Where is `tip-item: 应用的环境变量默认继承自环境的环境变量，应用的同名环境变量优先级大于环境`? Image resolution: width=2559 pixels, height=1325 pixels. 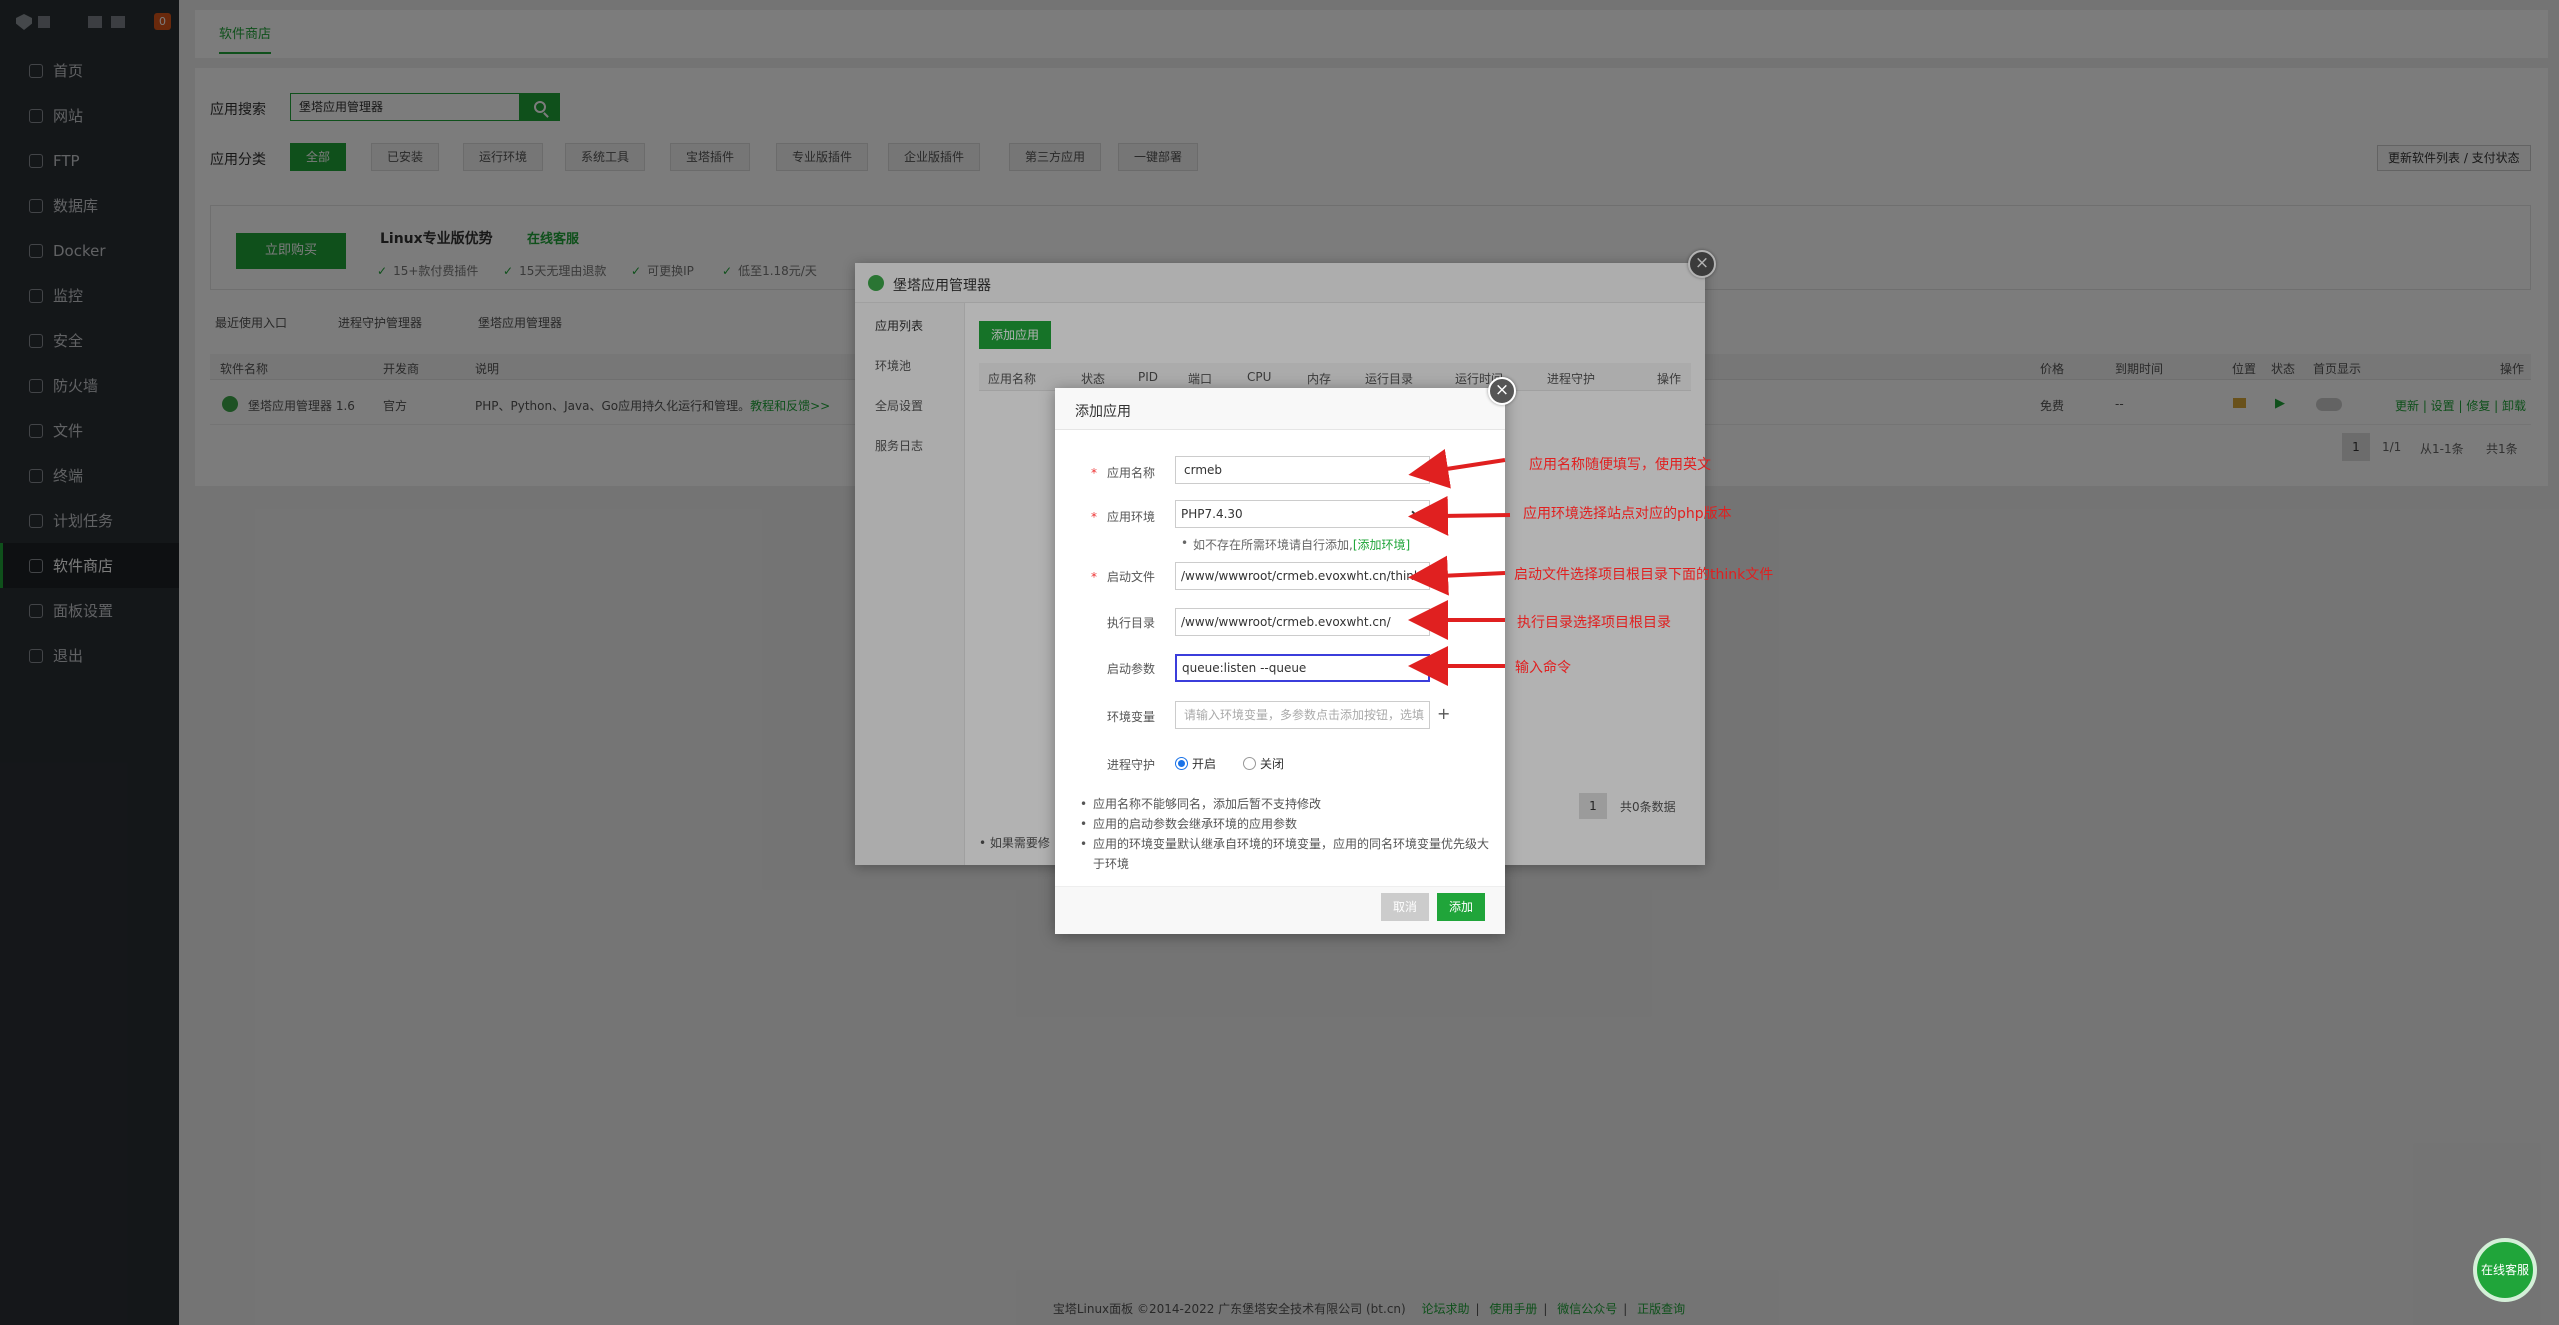 tip-item: 应用的环境变量默认继承自环境的环境变量，应用的同名环境变量优先级大于环境 is located at coordinates (1286, 854).